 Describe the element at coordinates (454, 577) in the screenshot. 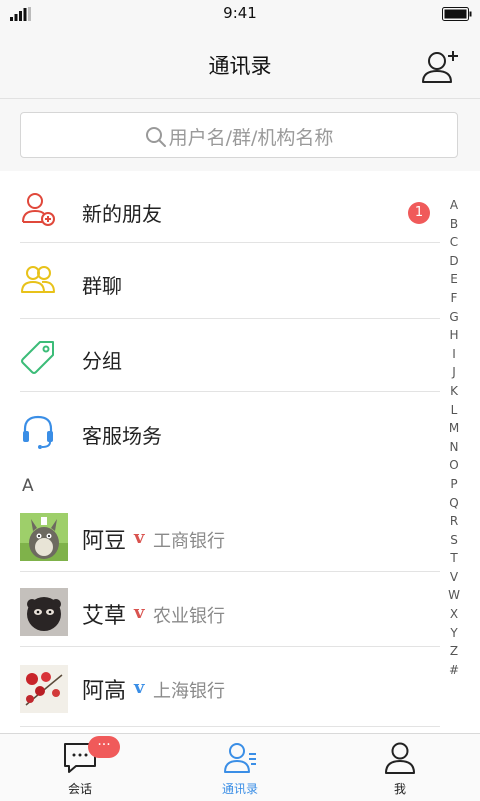

I see `index-letter: V` at that location.